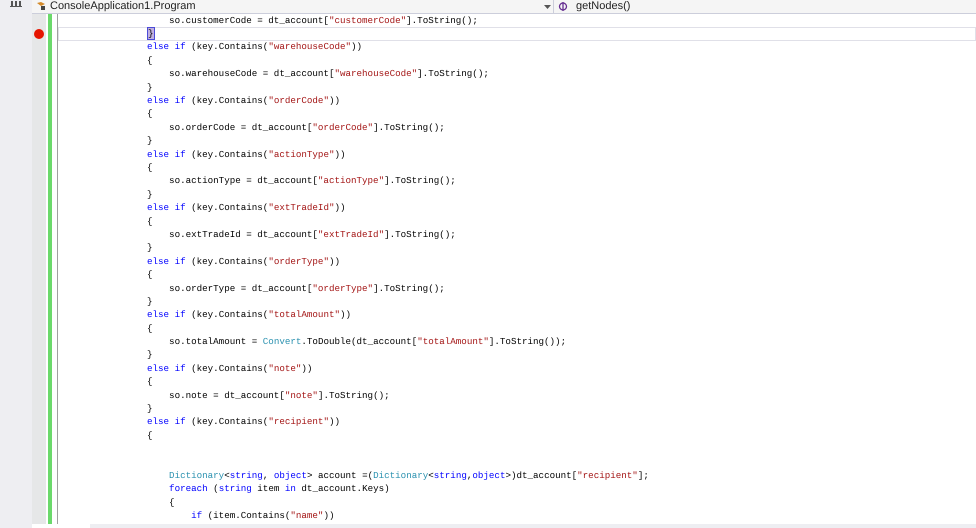  I want to click on toolbox-icon, so click(16, 4).